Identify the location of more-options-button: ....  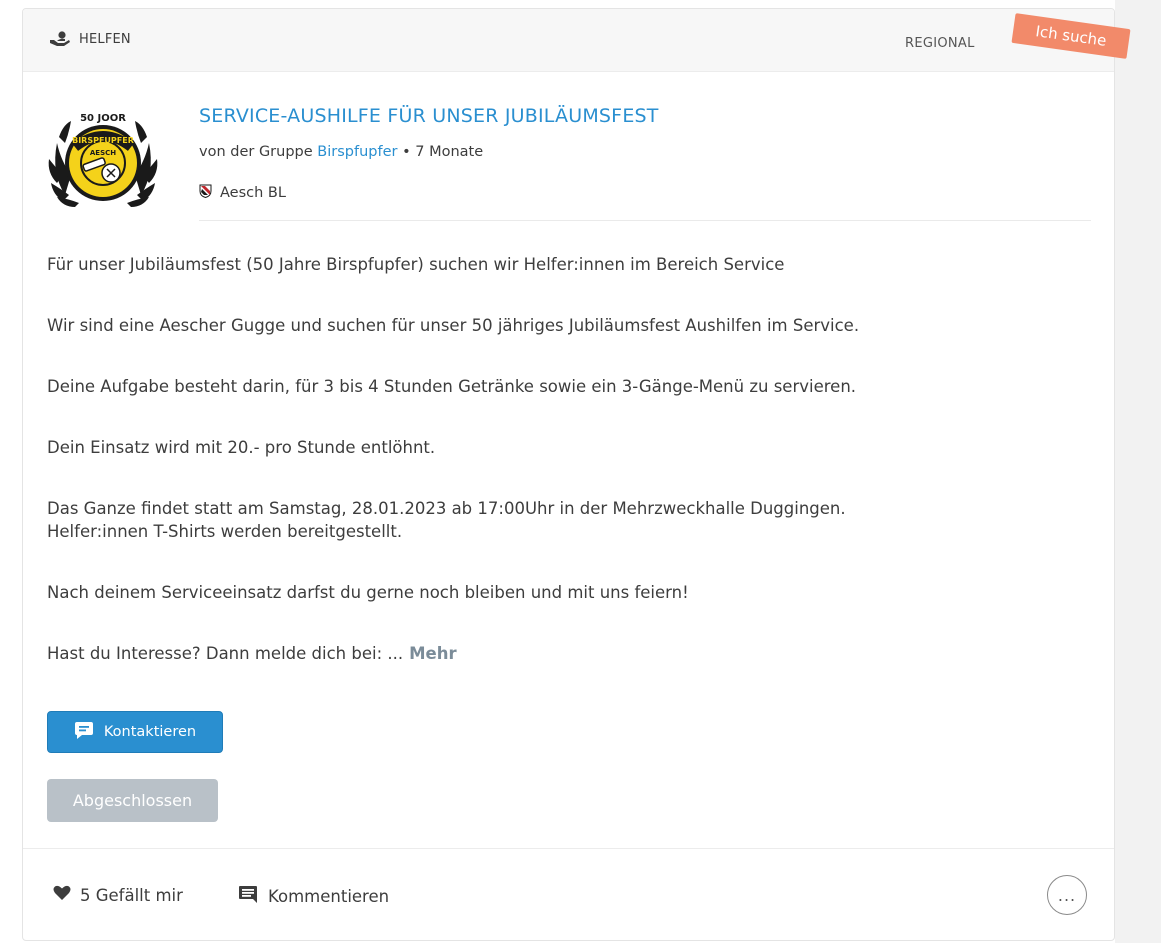
(1067, 895).